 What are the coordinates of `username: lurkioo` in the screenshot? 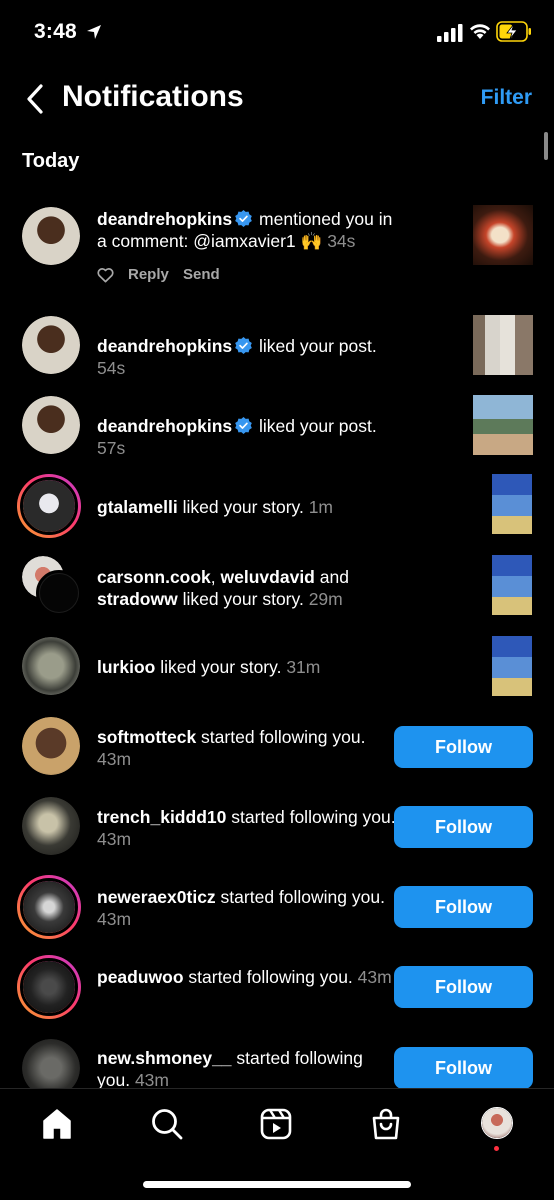 It's located at (126, 667).